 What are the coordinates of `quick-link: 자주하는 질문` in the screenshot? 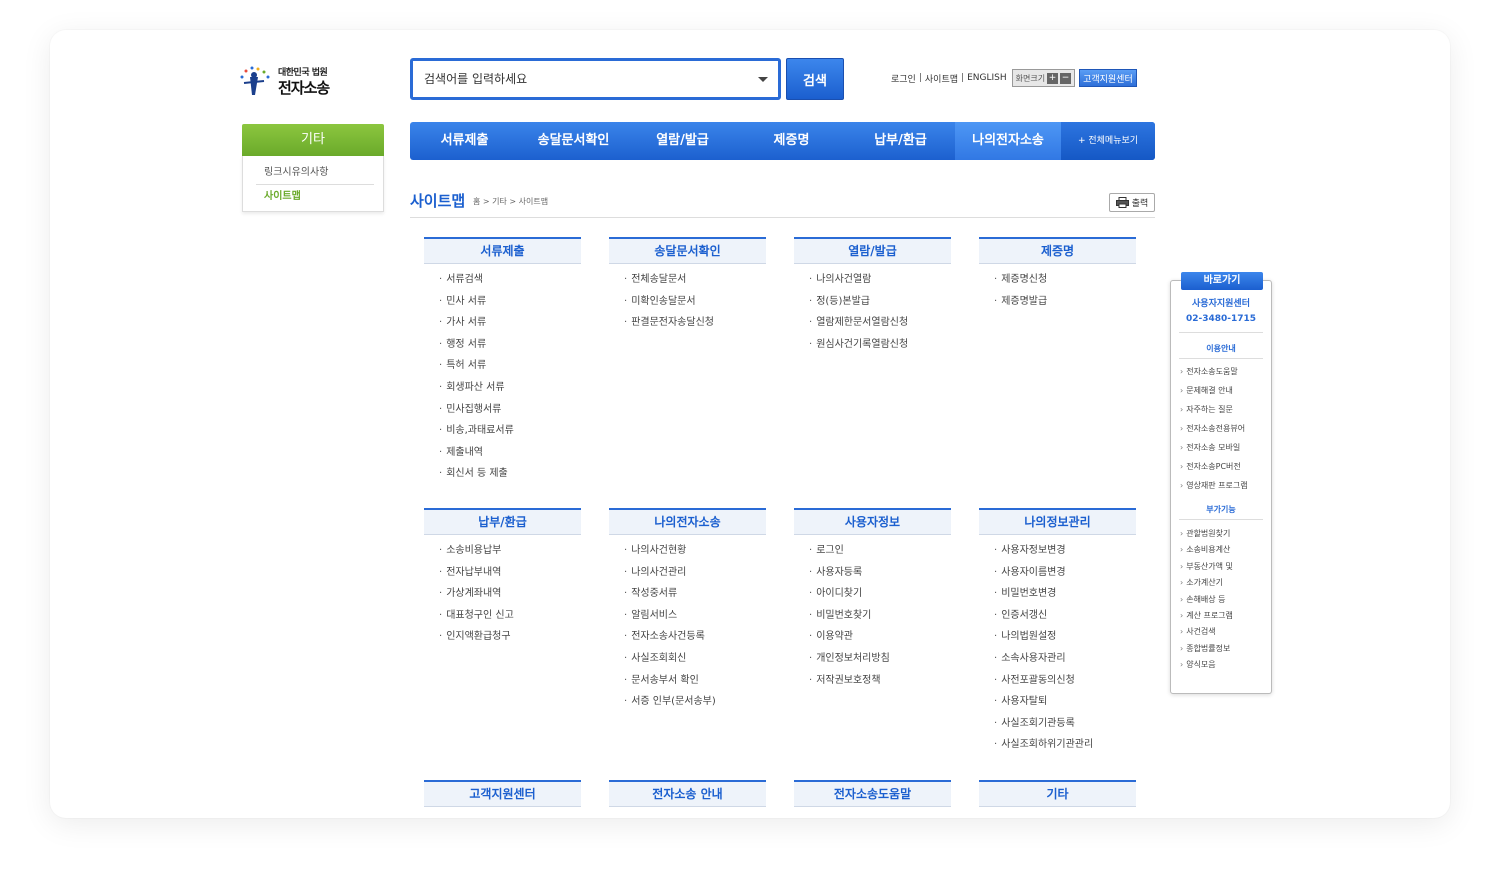 It's located at (1206, 410).